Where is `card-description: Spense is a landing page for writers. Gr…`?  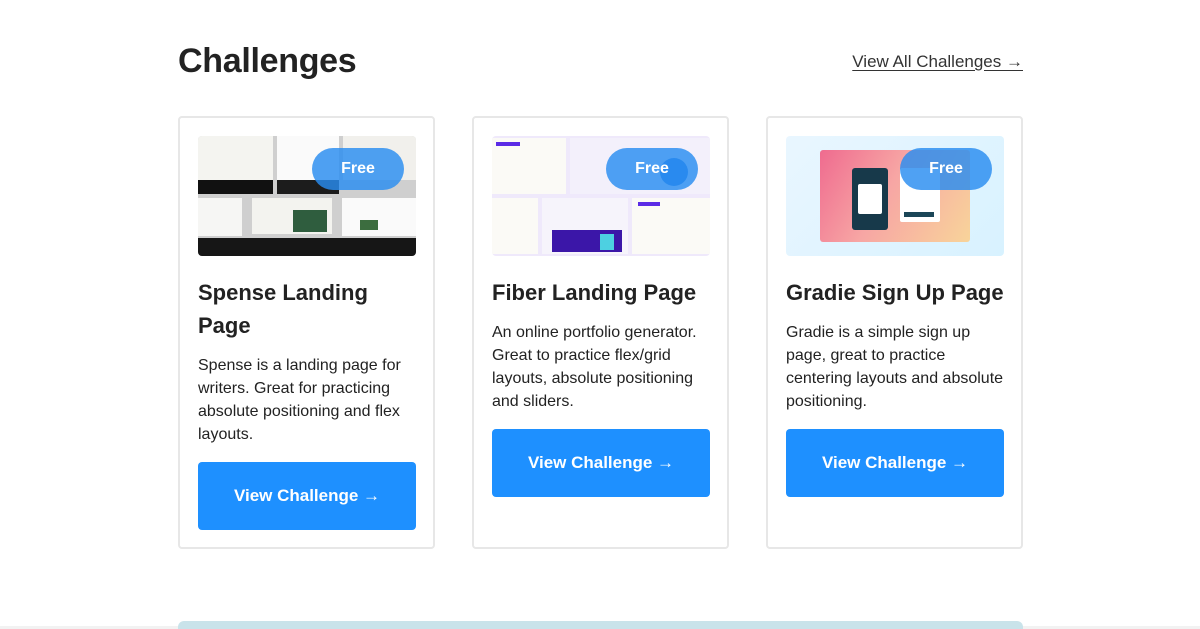 card-description: Spense is a landing page for writers. Gr… is located at coordinates (299, 400).